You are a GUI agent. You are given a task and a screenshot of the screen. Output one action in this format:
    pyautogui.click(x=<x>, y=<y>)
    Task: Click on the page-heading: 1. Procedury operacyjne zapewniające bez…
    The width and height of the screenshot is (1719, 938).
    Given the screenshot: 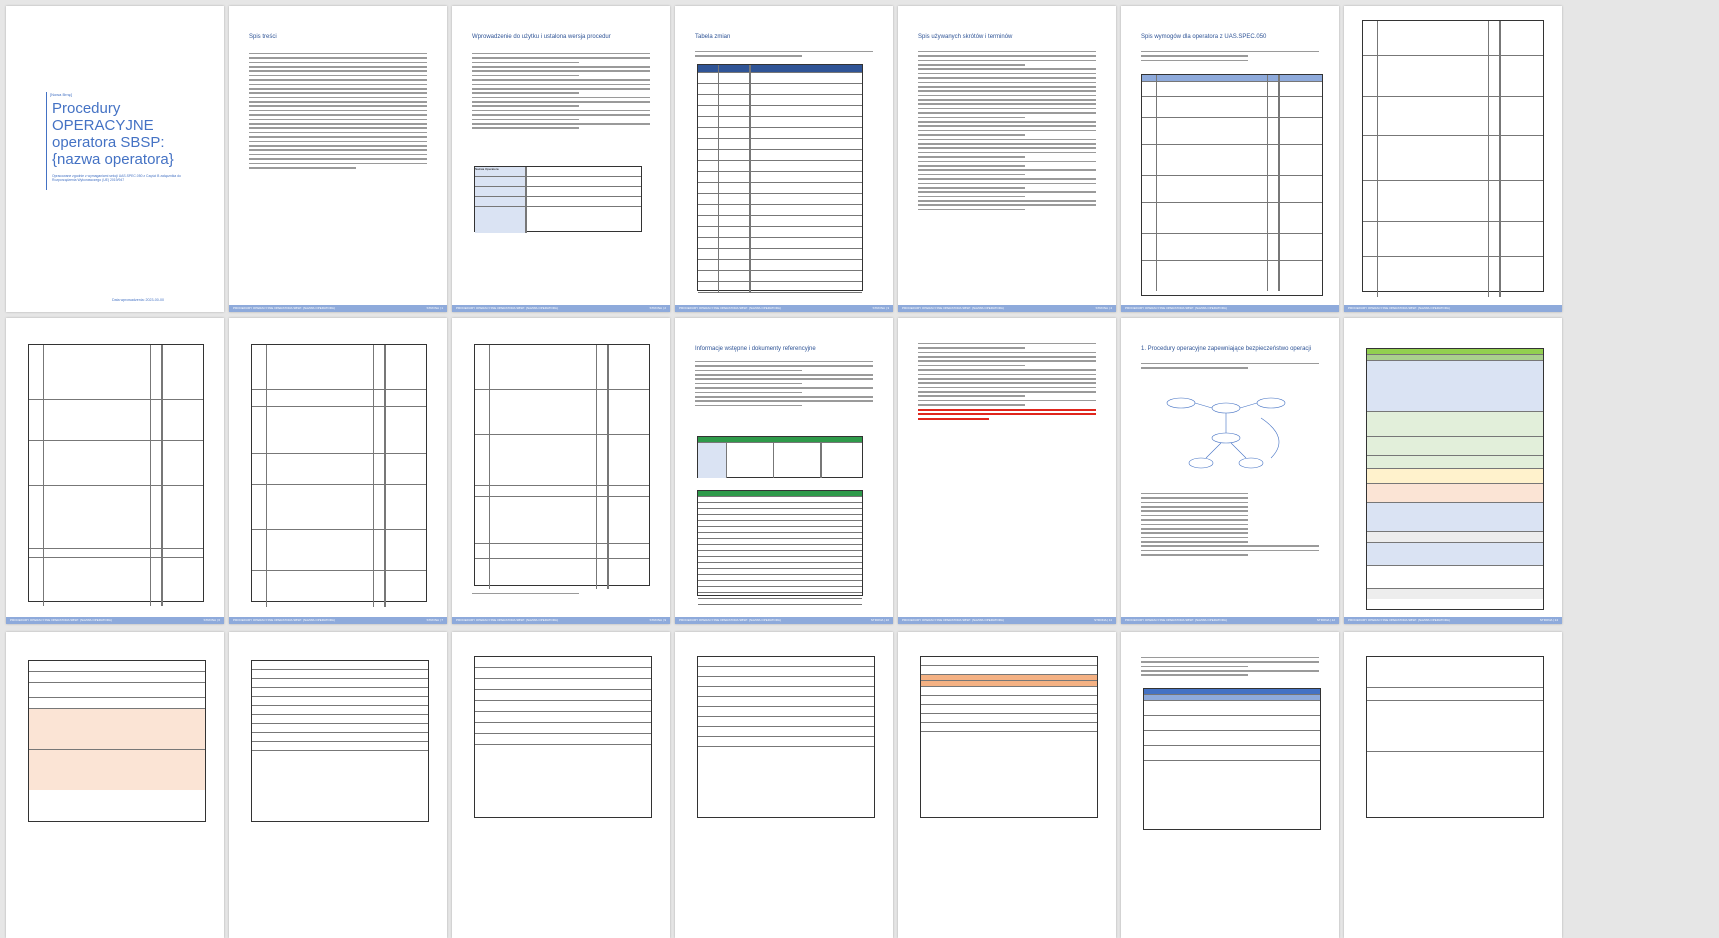 What is the action you would take?
    pyautogui.click(x=1226, y=349)
    